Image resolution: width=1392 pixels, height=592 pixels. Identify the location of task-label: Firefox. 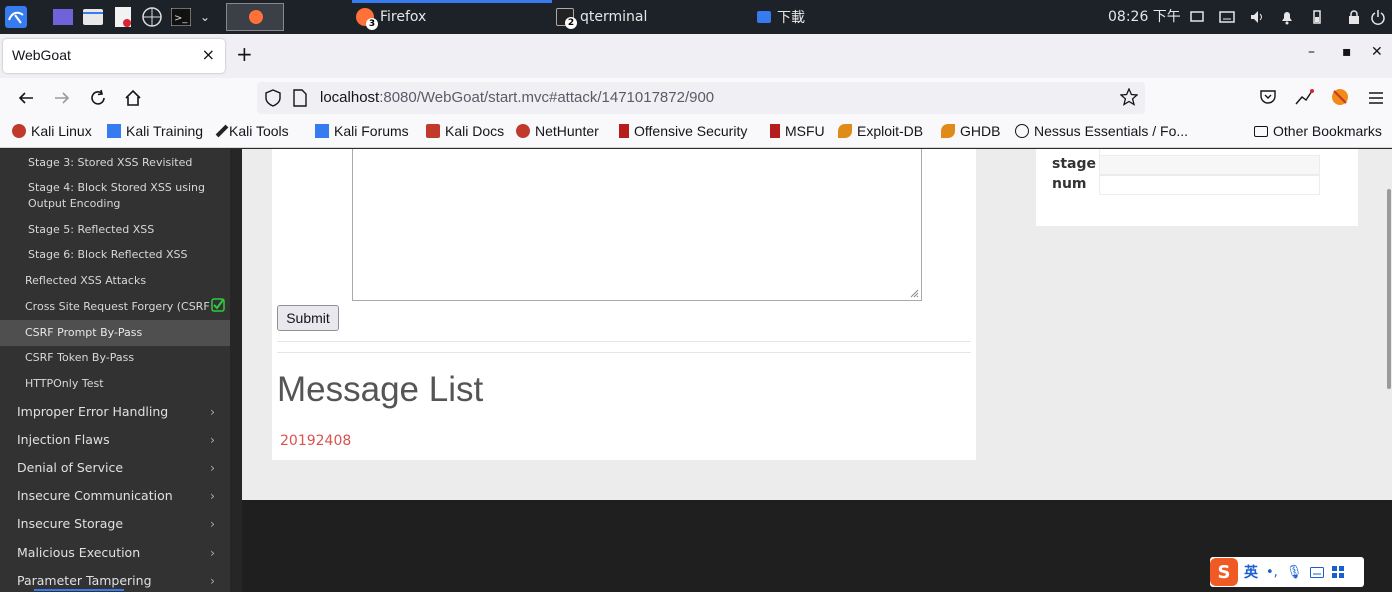
(403, 17).